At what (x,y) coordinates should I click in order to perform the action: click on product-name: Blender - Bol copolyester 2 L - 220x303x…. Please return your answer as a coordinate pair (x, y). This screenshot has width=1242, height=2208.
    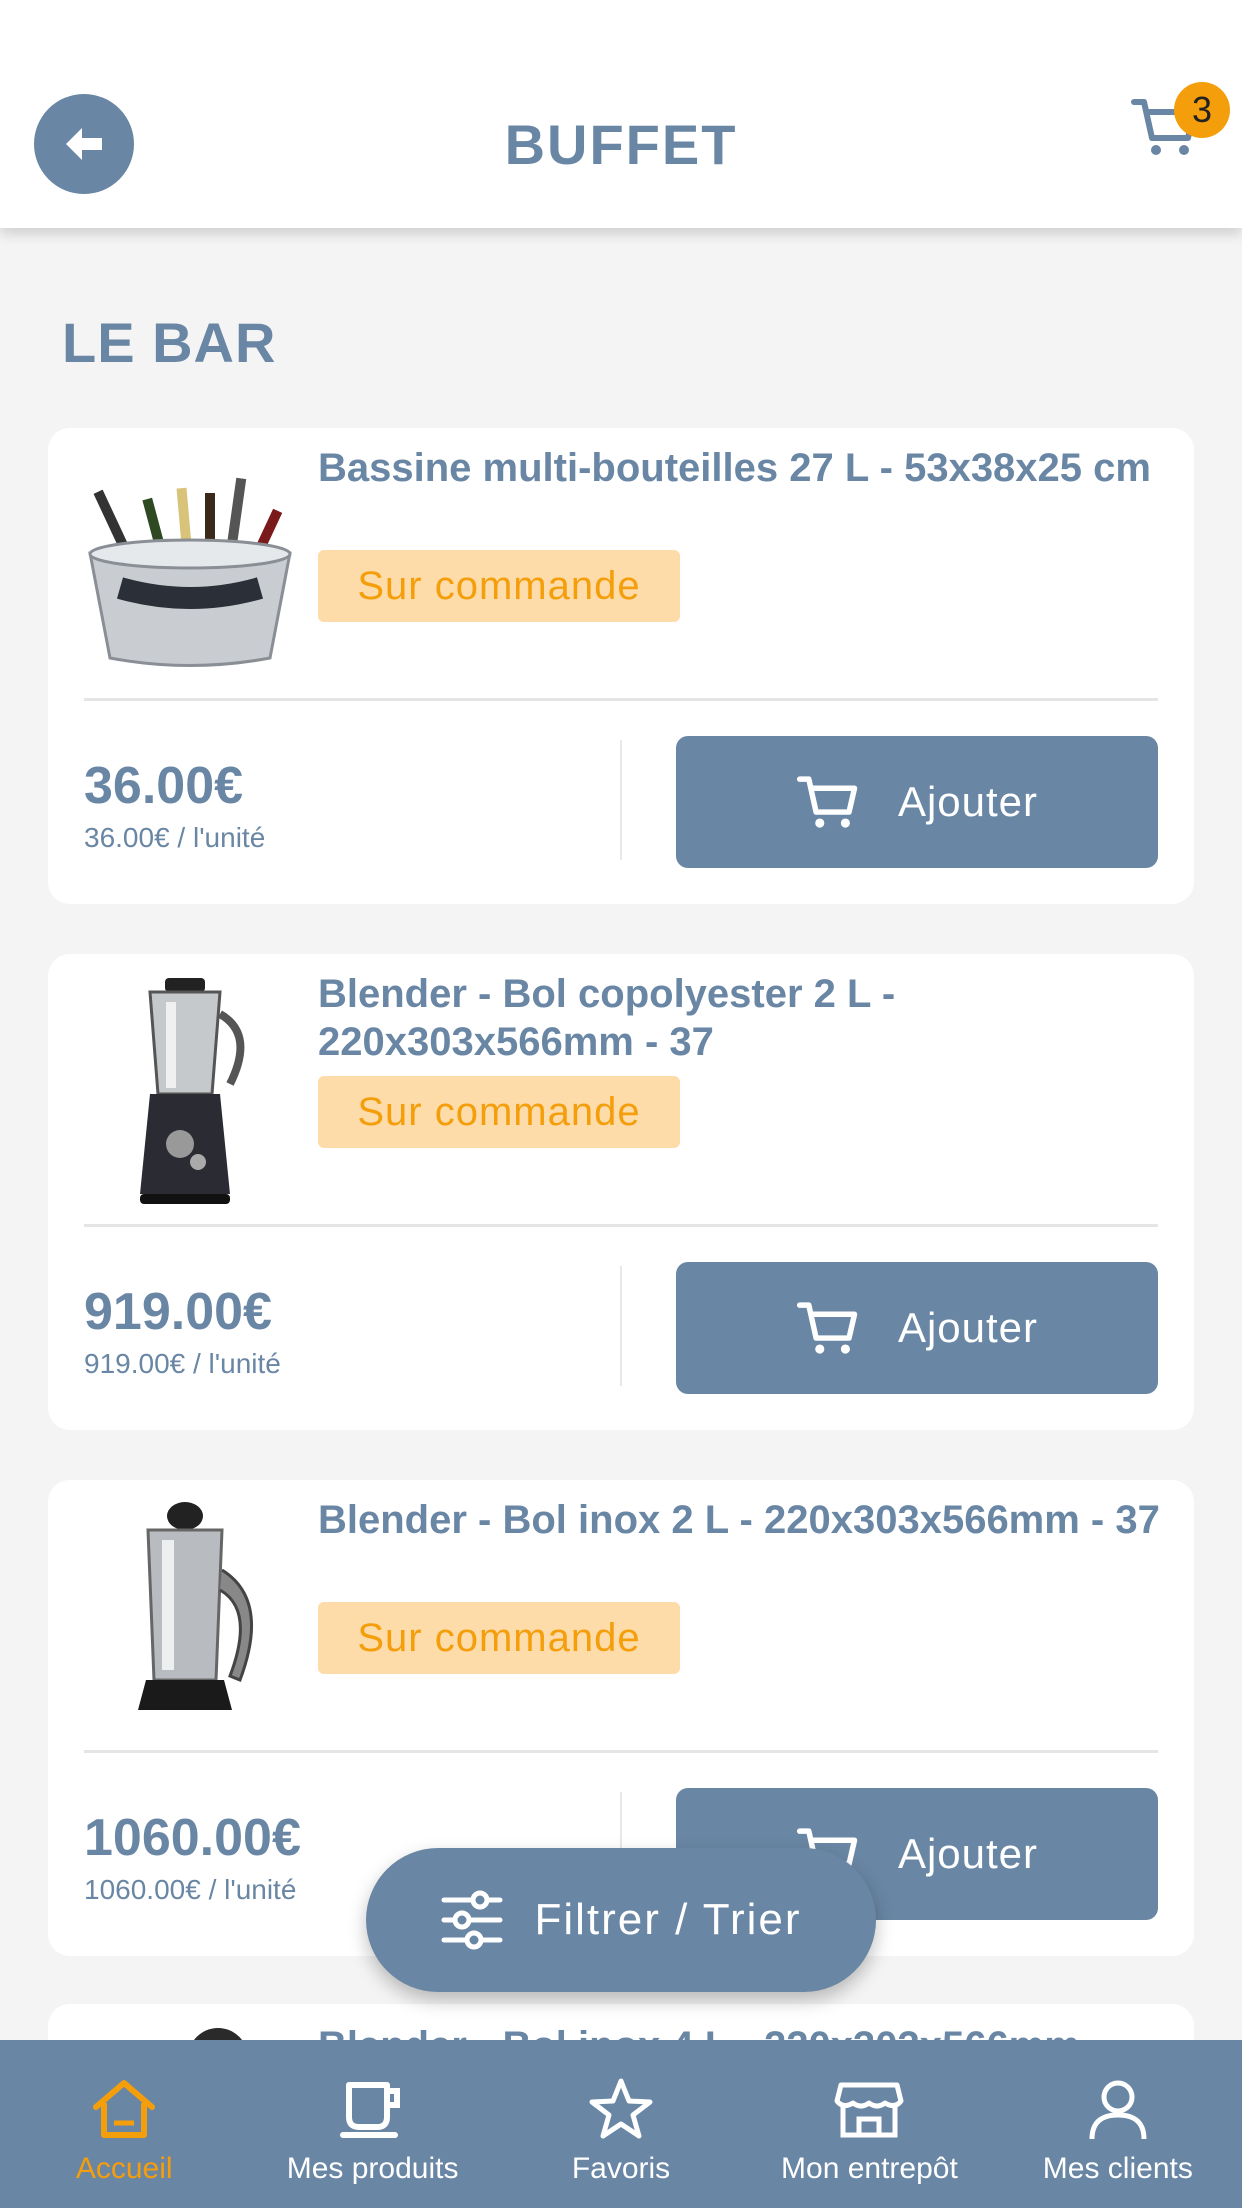
    Looking at the image, I should click on (748, 1018).